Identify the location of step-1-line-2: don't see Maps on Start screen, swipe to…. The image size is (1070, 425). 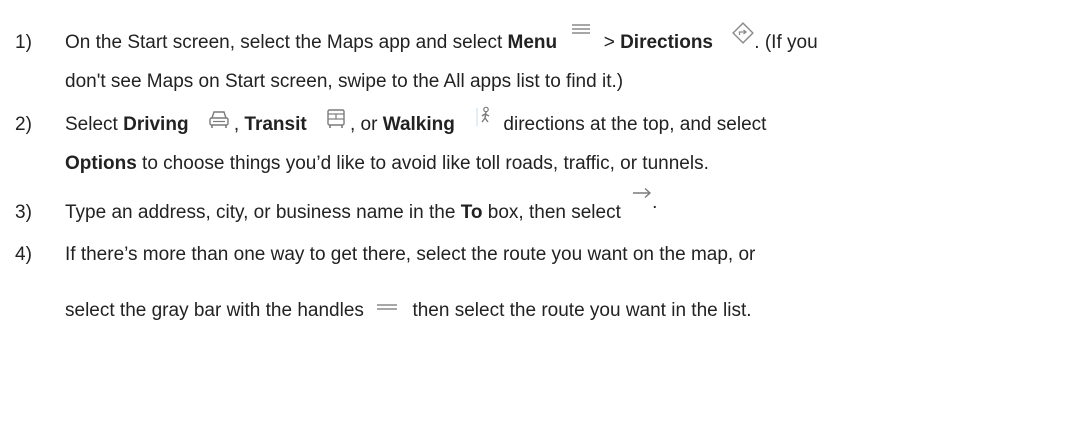
(344, 81).